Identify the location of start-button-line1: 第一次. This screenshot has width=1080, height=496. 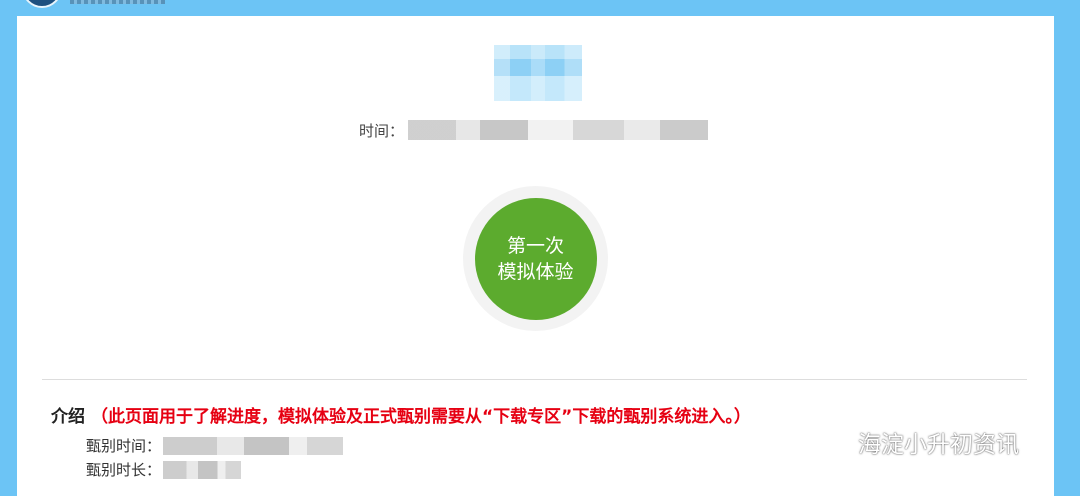
(535, 245).